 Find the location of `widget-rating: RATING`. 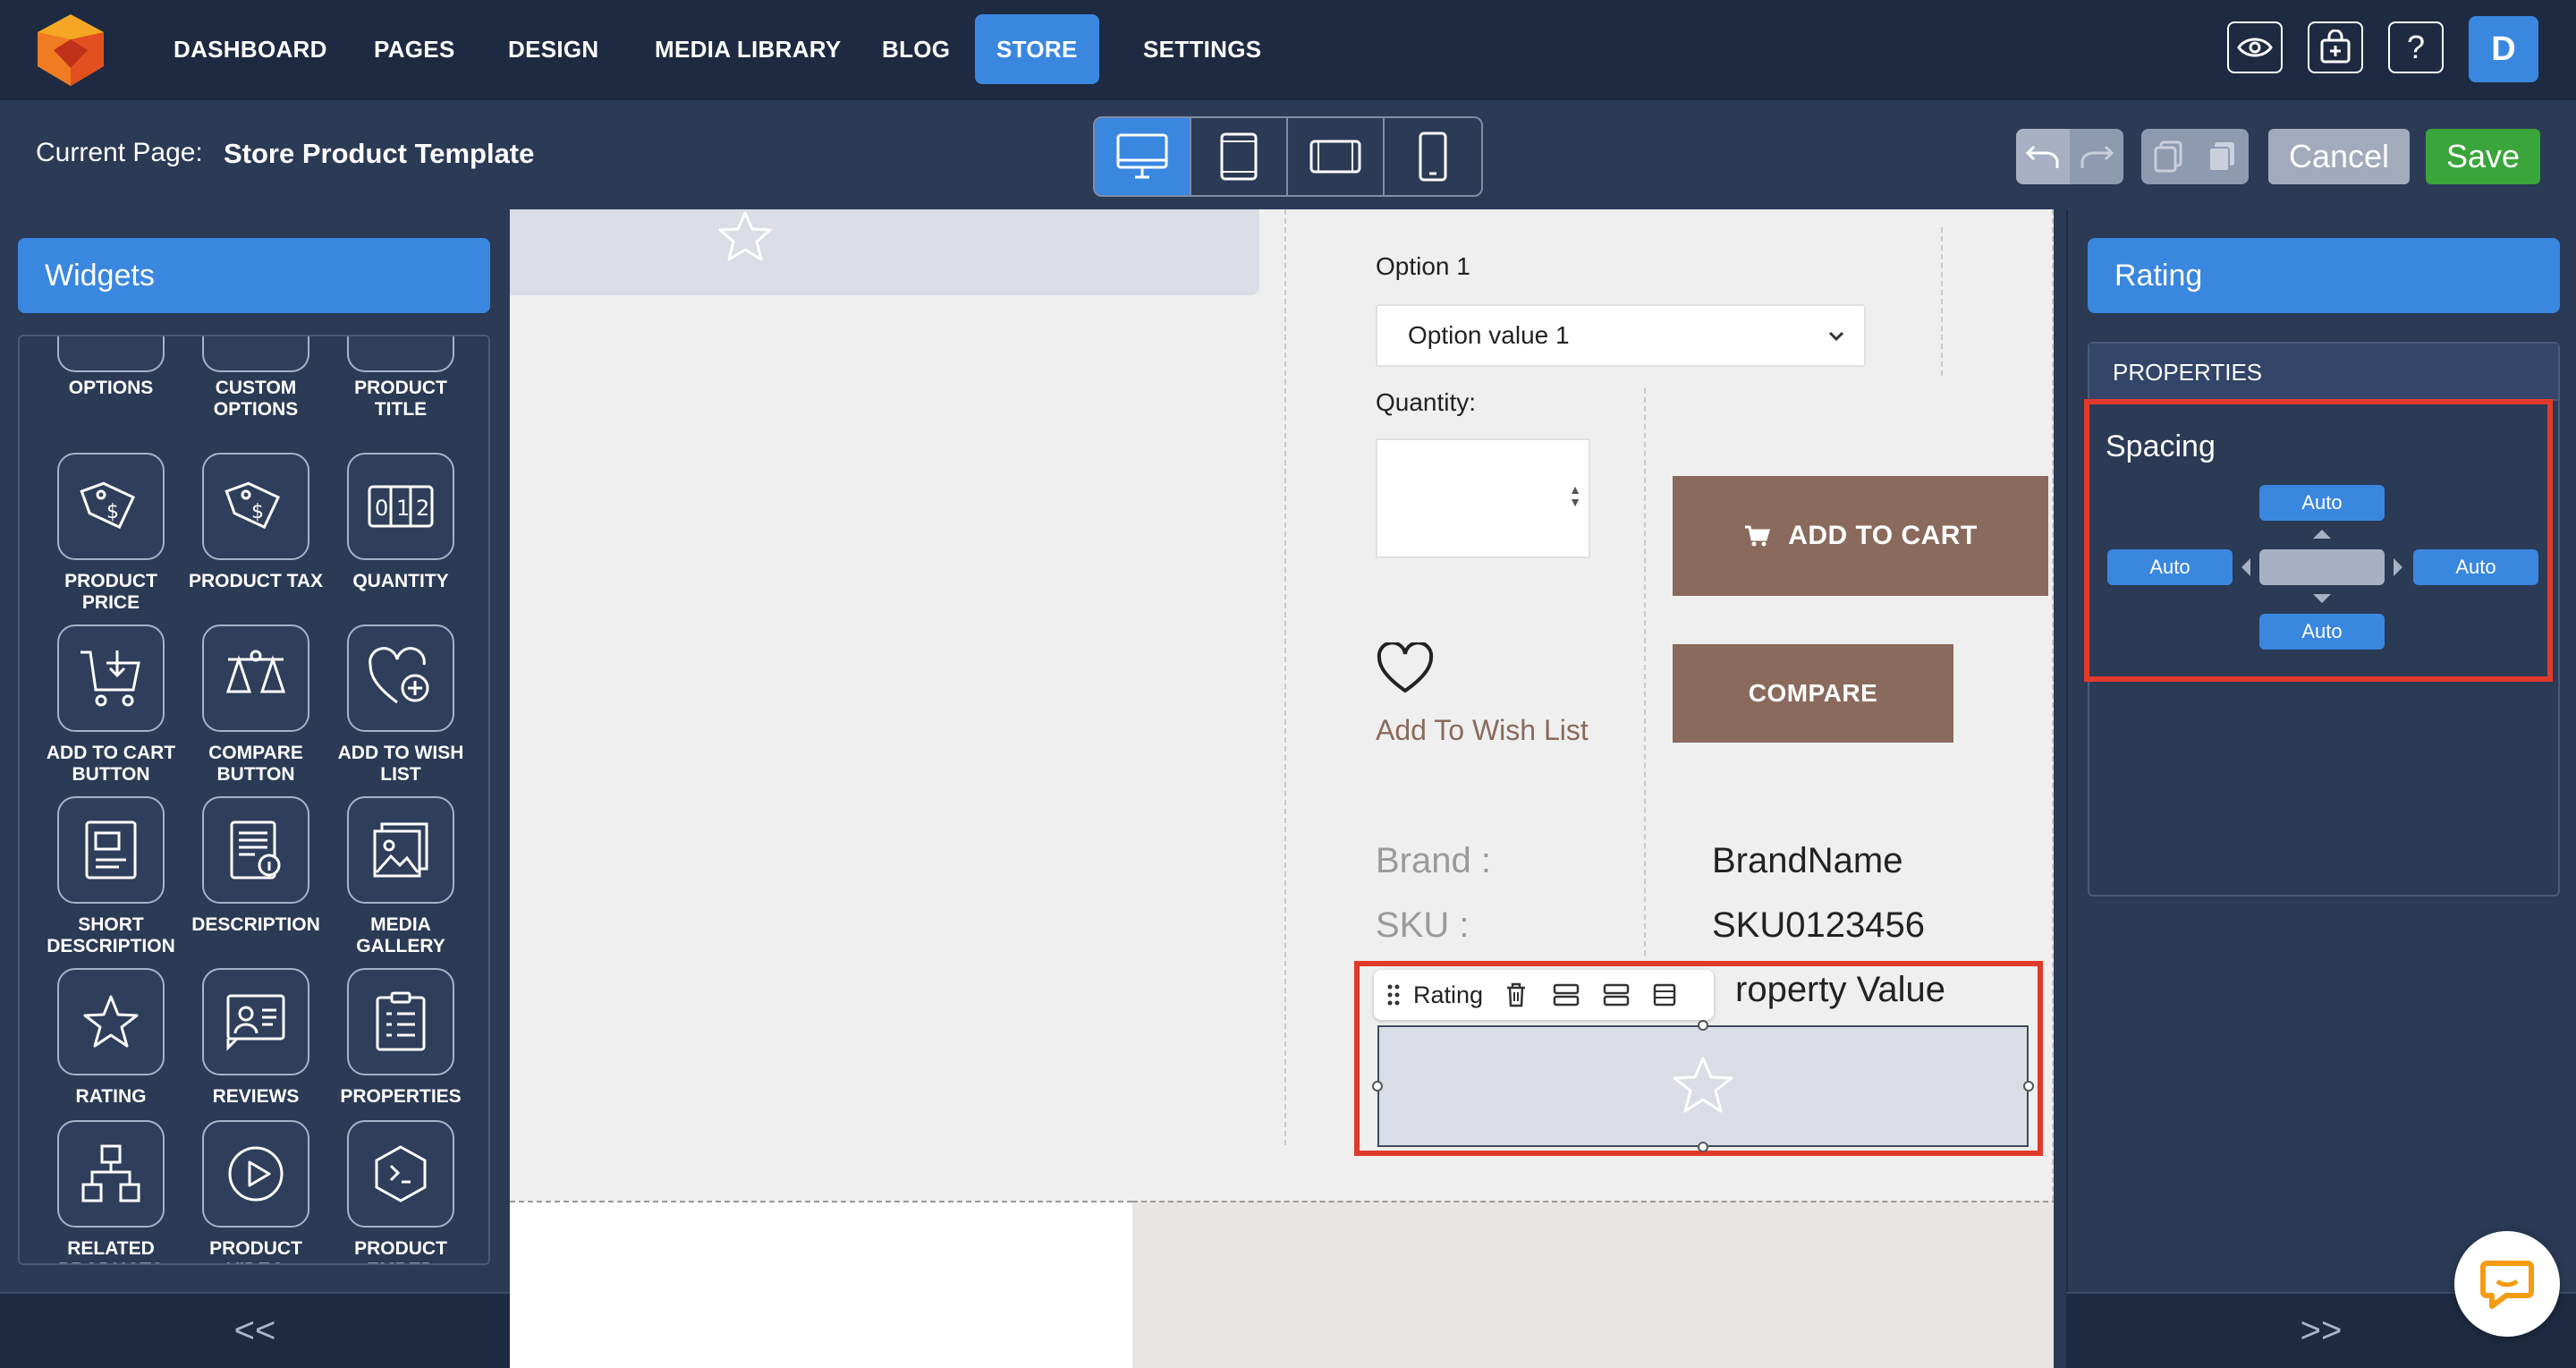

widget-rating: RATING is located at coordinates (110, 1038).